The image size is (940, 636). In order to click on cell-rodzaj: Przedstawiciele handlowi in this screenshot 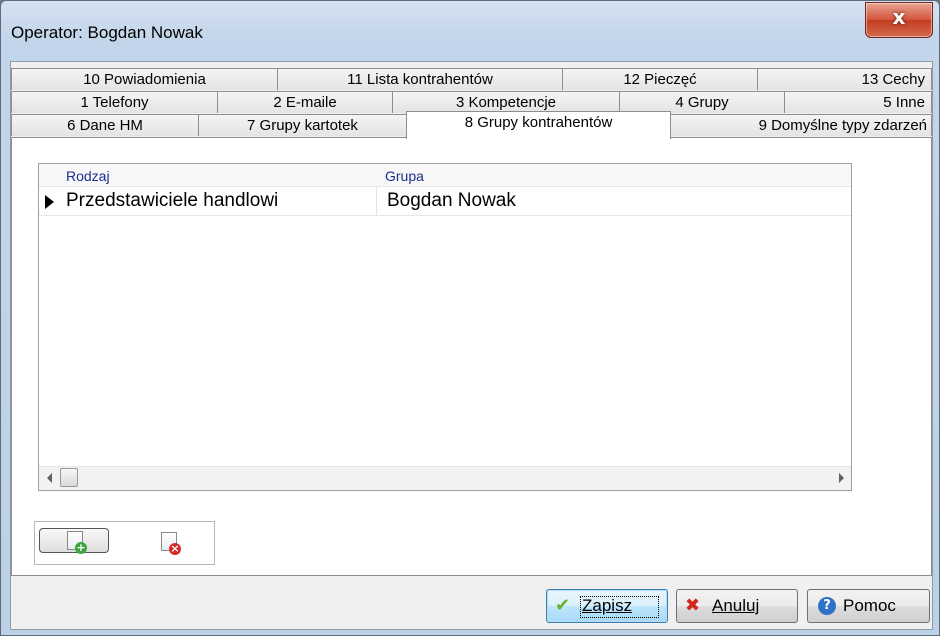, I will do `click(172, 201)`.